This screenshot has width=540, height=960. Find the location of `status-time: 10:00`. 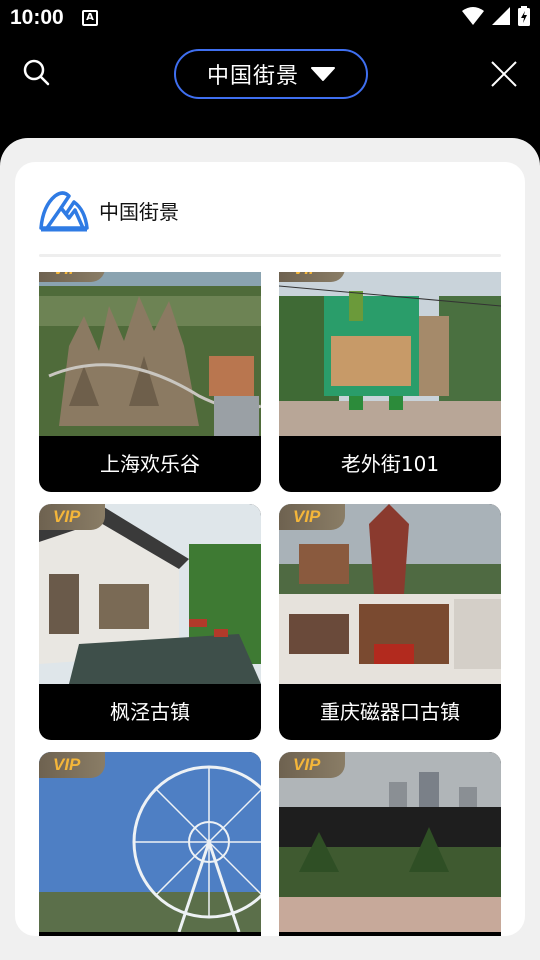

status-time: 10:00 is located at coordinates (37, 17).